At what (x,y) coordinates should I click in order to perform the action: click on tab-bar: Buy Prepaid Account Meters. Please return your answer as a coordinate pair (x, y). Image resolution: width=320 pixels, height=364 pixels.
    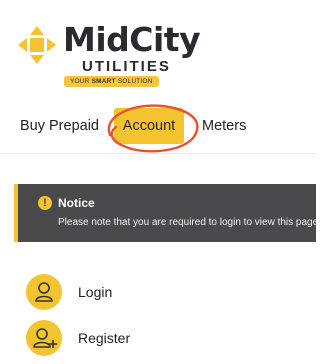
    Looking at the image, I should click on (158, 128).